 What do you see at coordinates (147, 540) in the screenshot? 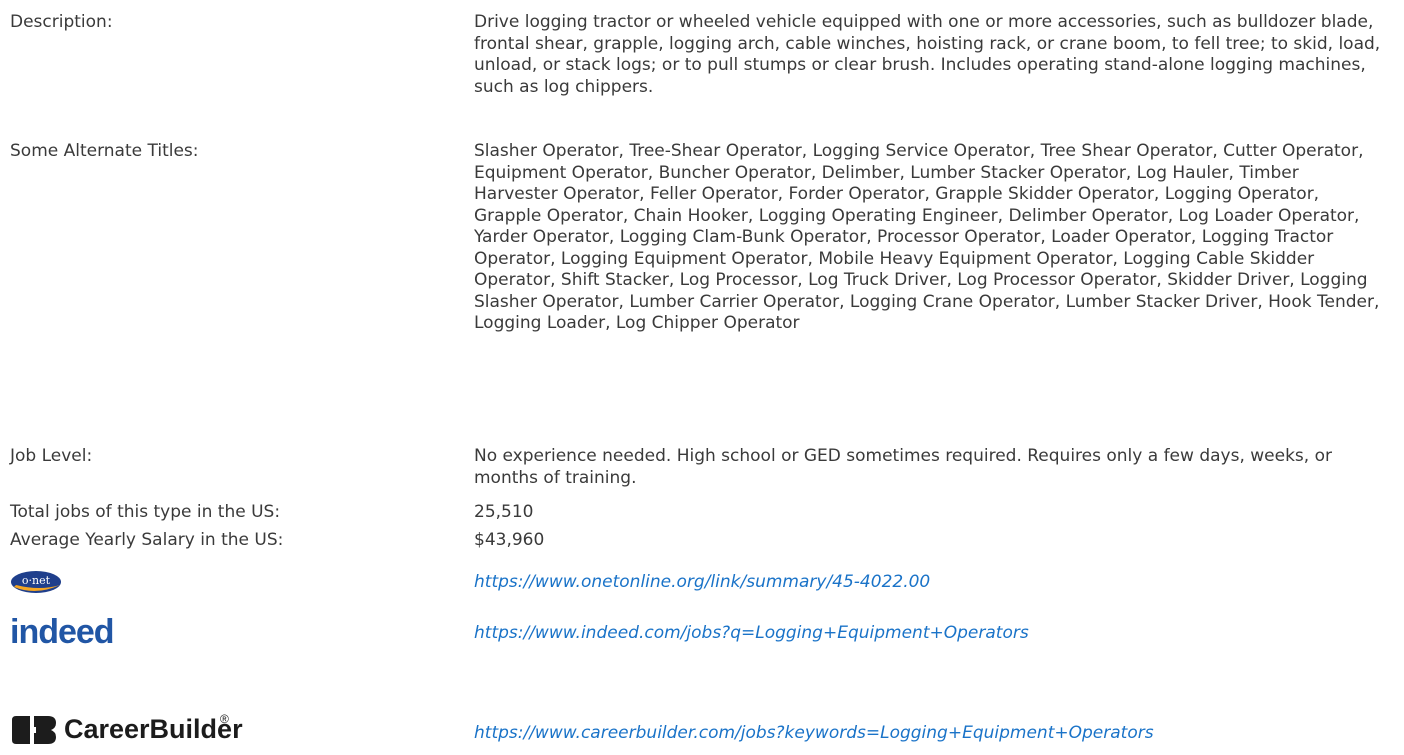
I see `salary-label: Average Yearly Salary in the US:` at bounding box center [147, 540].